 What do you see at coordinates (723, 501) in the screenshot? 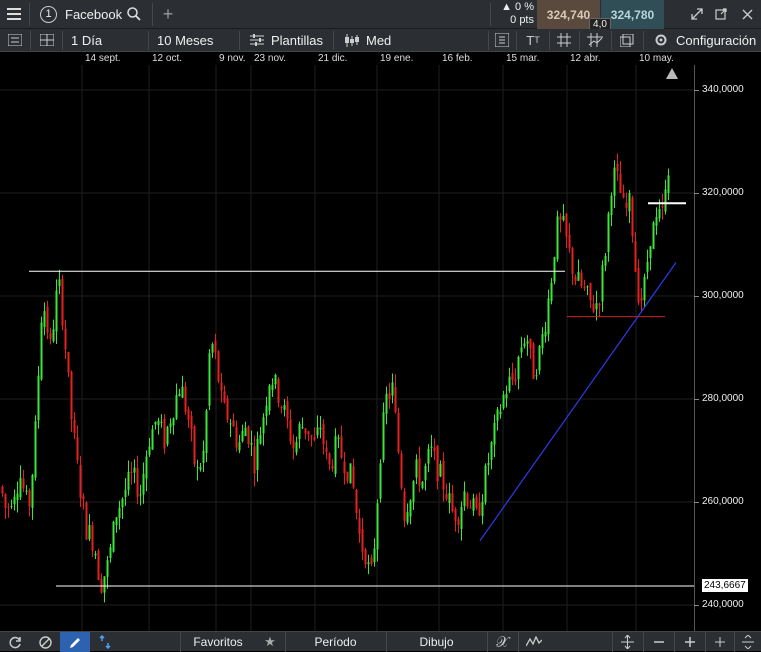
I see `y-tick-label: 260,0000` at bounding box center [723, 501].